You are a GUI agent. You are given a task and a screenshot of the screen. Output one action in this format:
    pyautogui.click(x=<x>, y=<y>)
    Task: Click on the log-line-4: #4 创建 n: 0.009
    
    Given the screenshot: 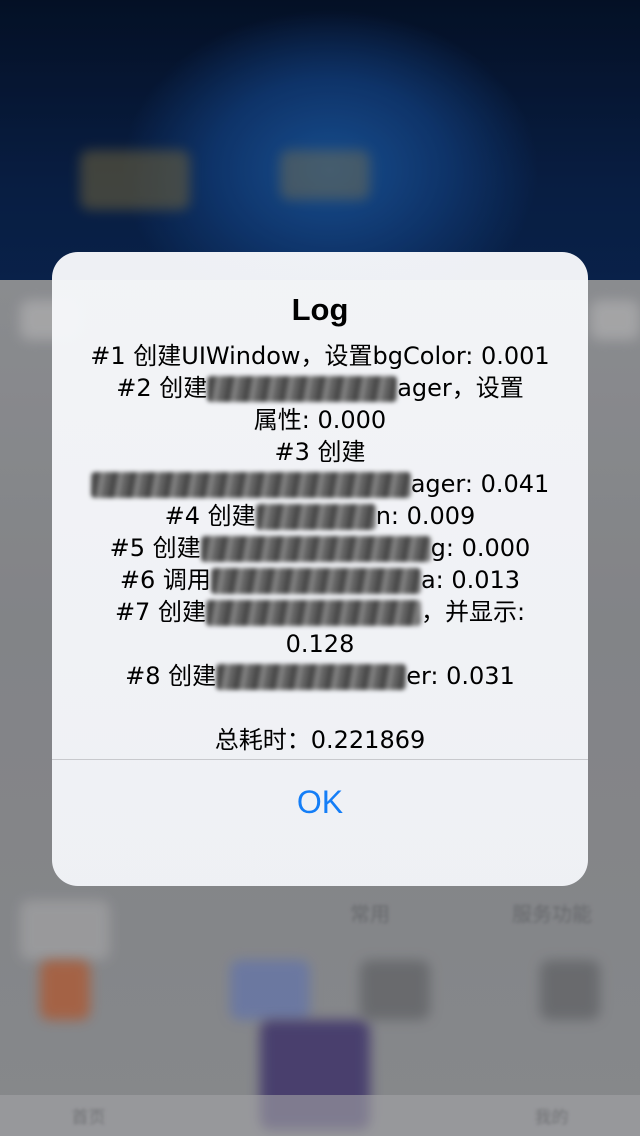 What is the action you would take?
    pyautogui.click(x=320, y=516)
    